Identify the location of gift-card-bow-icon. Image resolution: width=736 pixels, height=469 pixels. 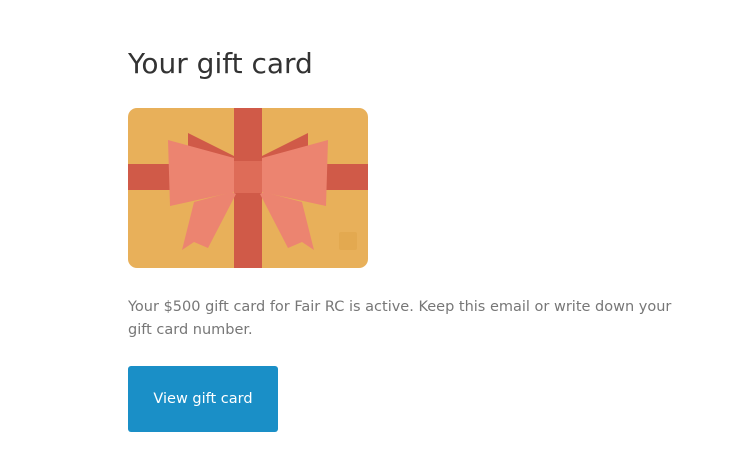
(248, 188).